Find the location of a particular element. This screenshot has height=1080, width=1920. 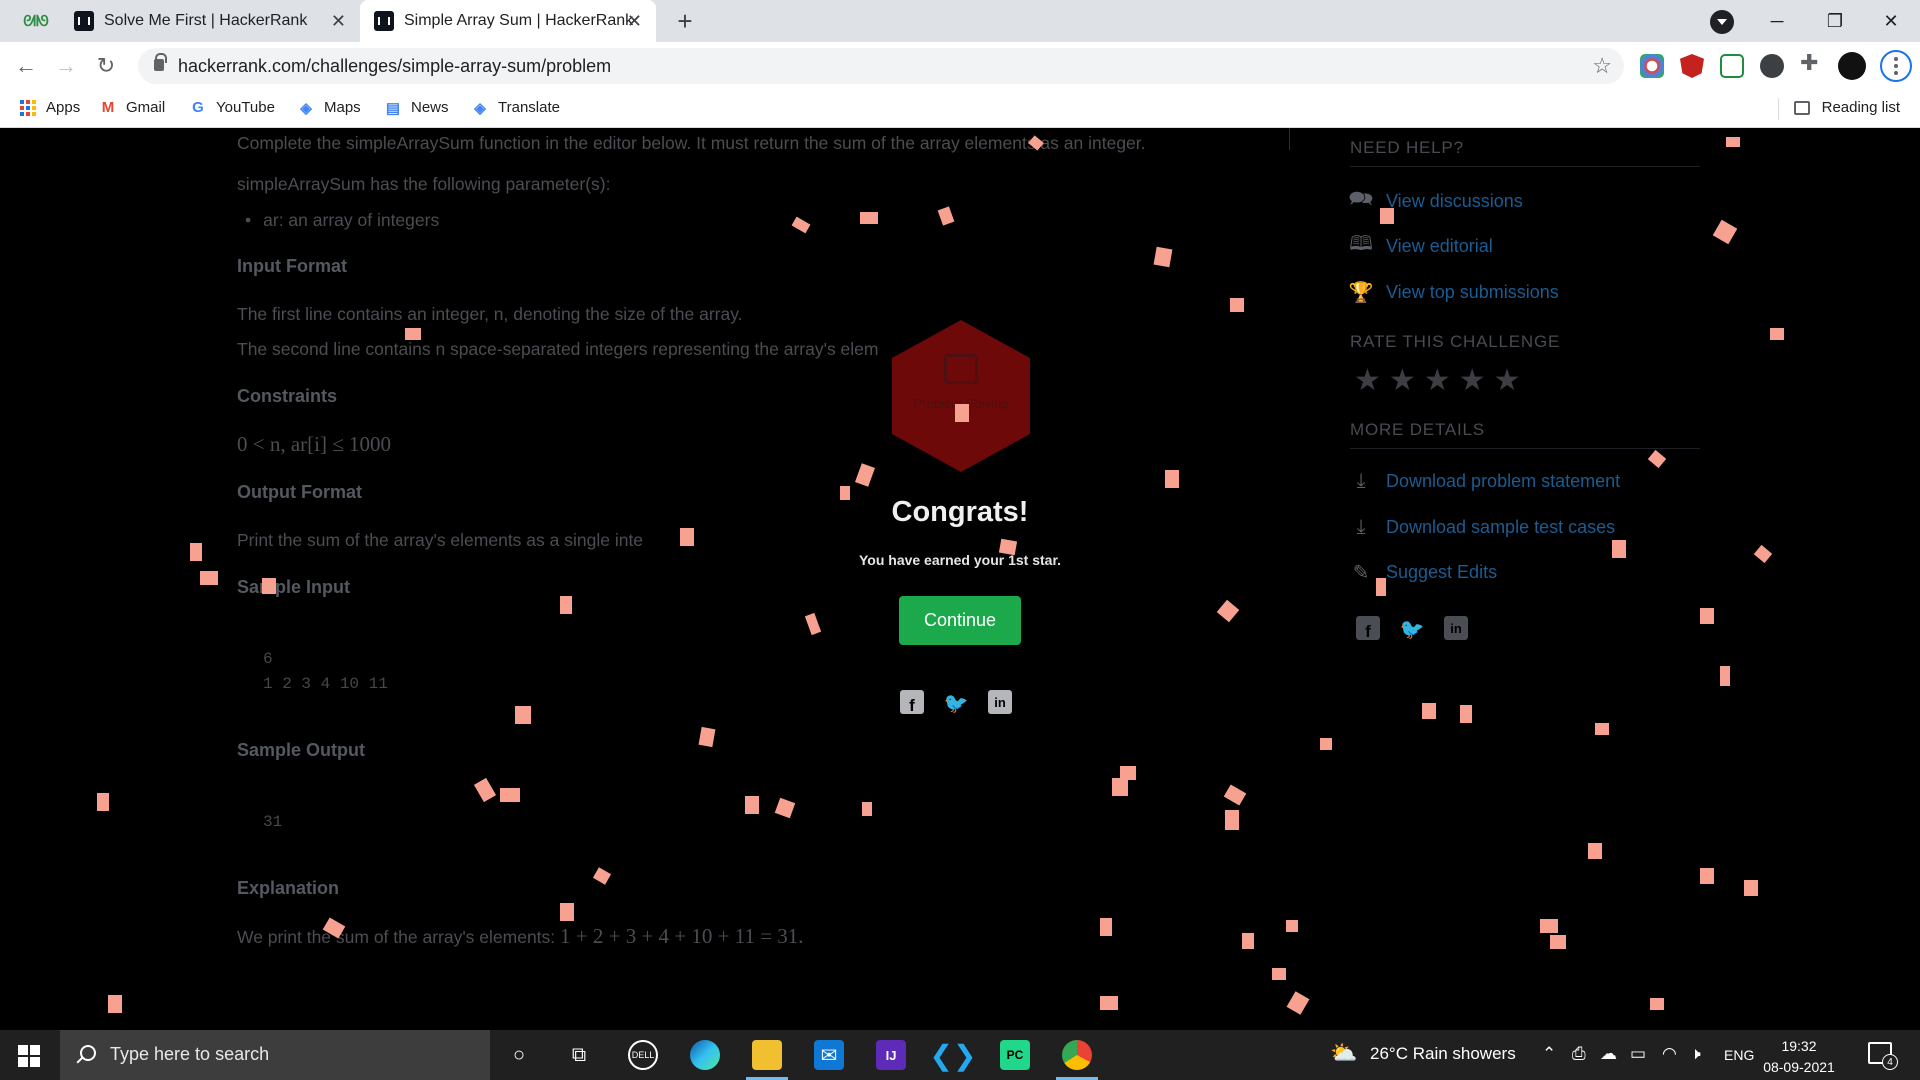

bookmark-gmail: M Gmail is located at coordinates (132, 107).